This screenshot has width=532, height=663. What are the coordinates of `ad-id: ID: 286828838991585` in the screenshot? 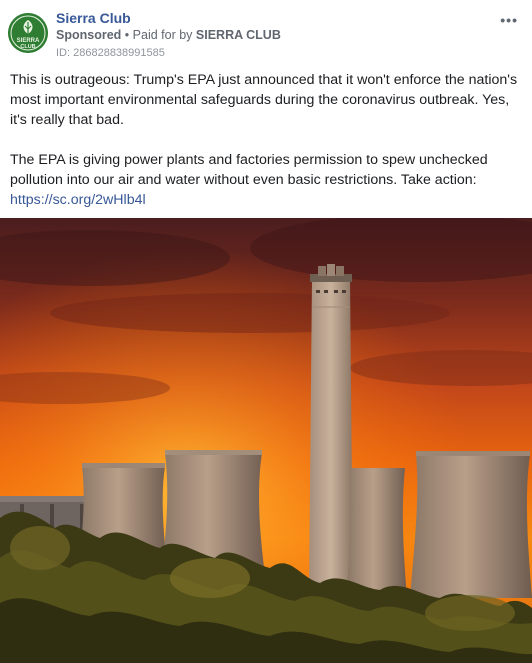 It's located at (110, 53).